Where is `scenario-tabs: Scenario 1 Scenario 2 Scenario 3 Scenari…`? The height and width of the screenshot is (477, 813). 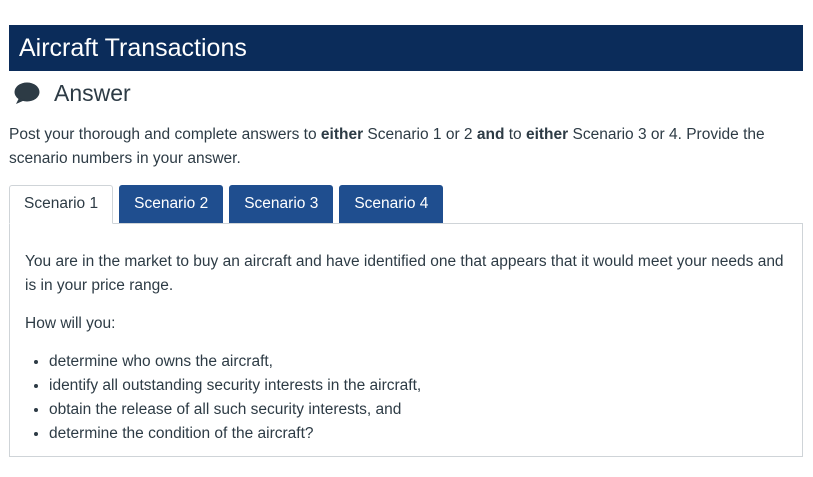 scenario-tabs: Scenario 1 Scenario 2 Scenario 3 Scenari… is located at coordinates (229, 204).